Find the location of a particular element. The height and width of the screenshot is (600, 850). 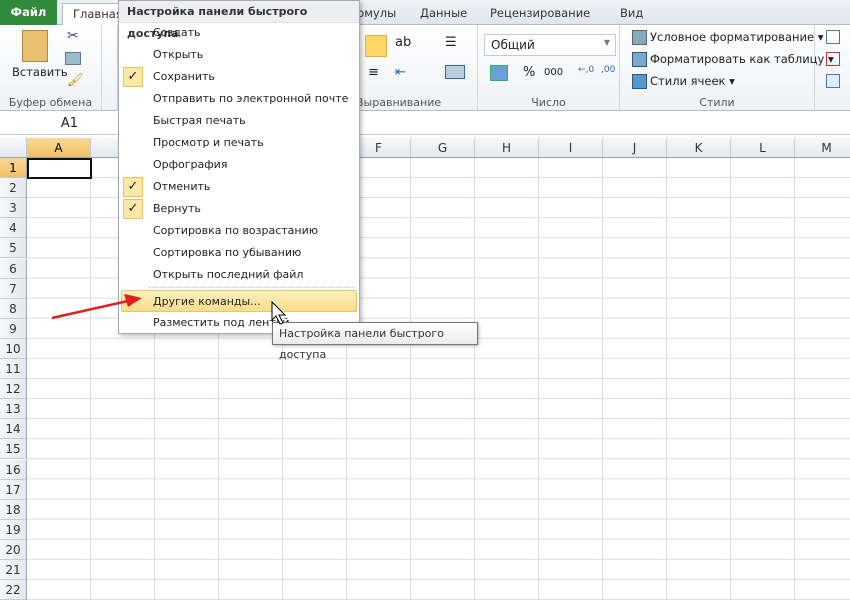

format-as-table-button: Форматировать как таблицу ▾ is located at coordinates (742, 59).